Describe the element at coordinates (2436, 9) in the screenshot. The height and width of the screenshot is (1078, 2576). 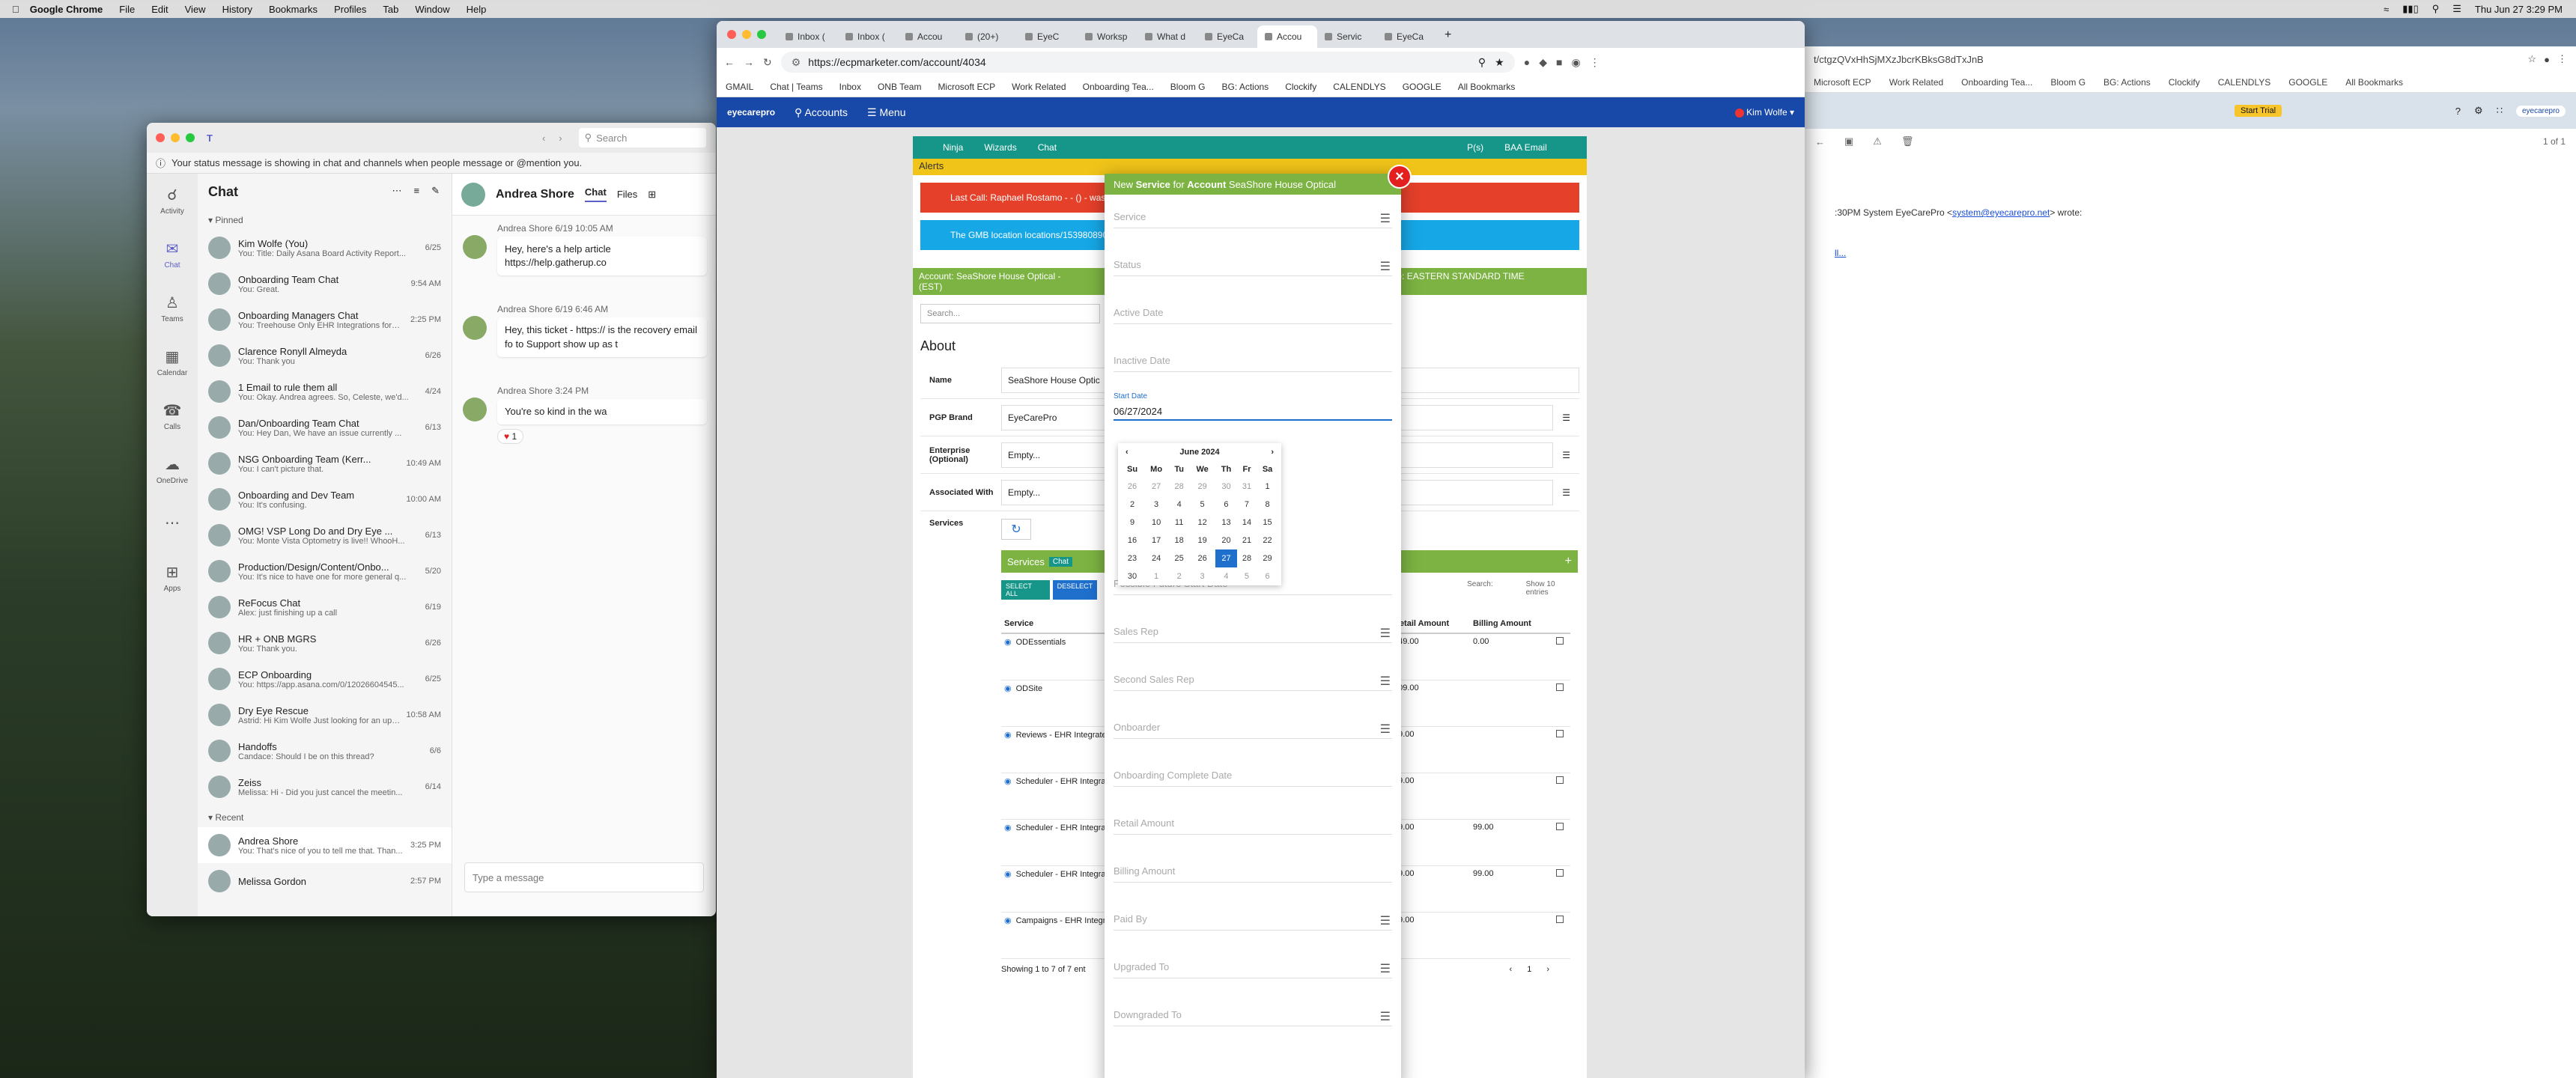
I see `search-icon: ⚲` at that location.